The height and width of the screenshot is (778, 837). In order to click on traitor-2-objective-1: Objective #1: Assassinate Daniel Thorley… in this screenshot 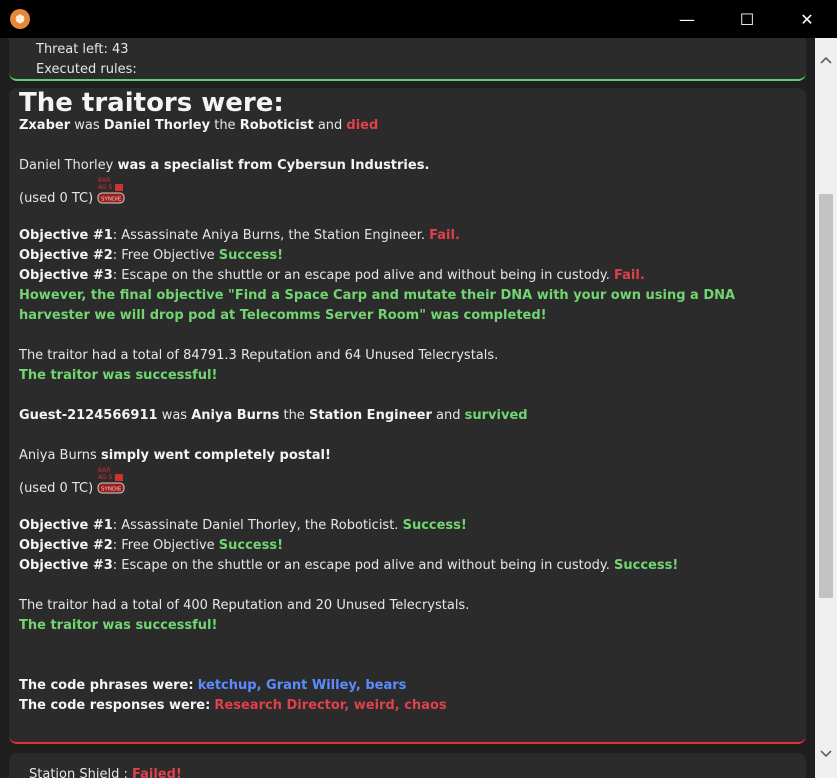, I will do `click(243, 525)`.